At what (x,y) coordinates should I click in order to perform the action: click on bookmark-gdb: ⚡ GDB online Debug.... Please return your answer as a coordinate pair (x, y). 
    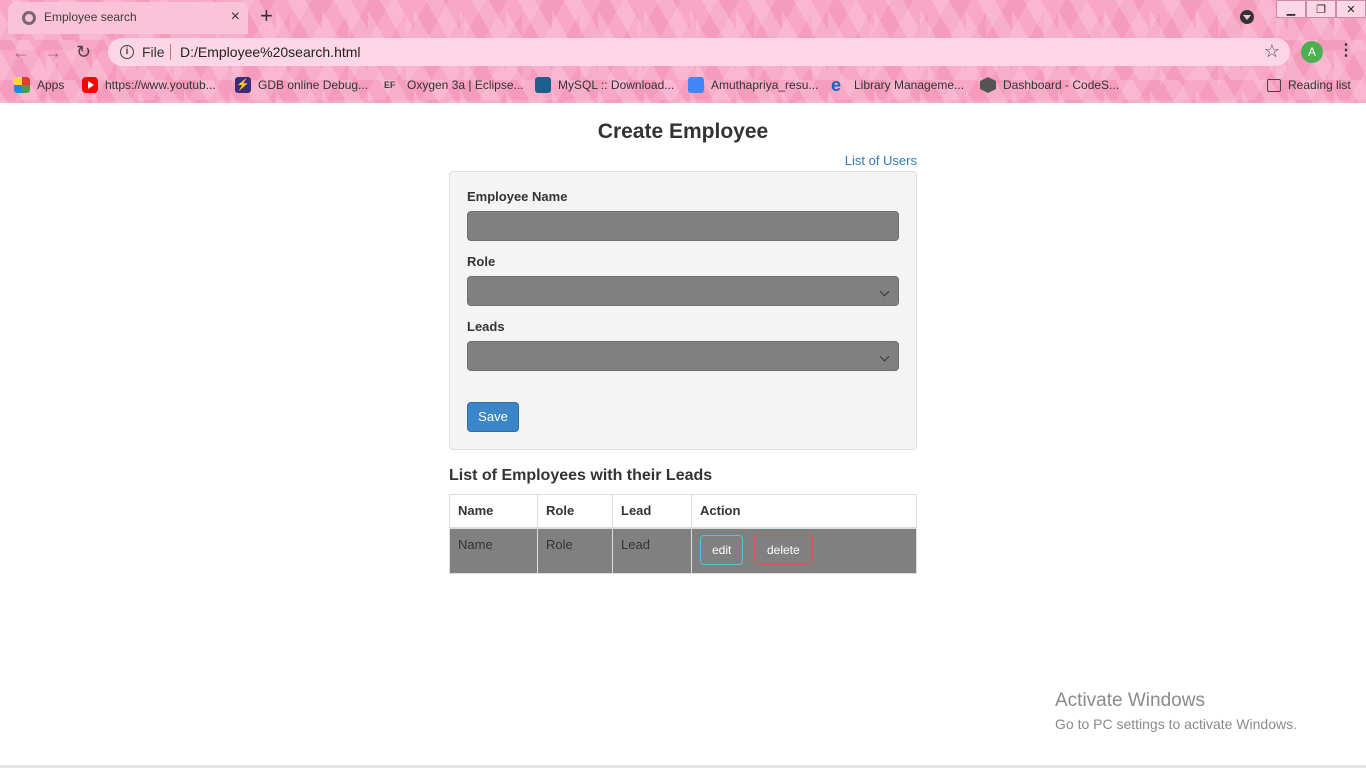
    Looking at the image, I should click on (301, 85).